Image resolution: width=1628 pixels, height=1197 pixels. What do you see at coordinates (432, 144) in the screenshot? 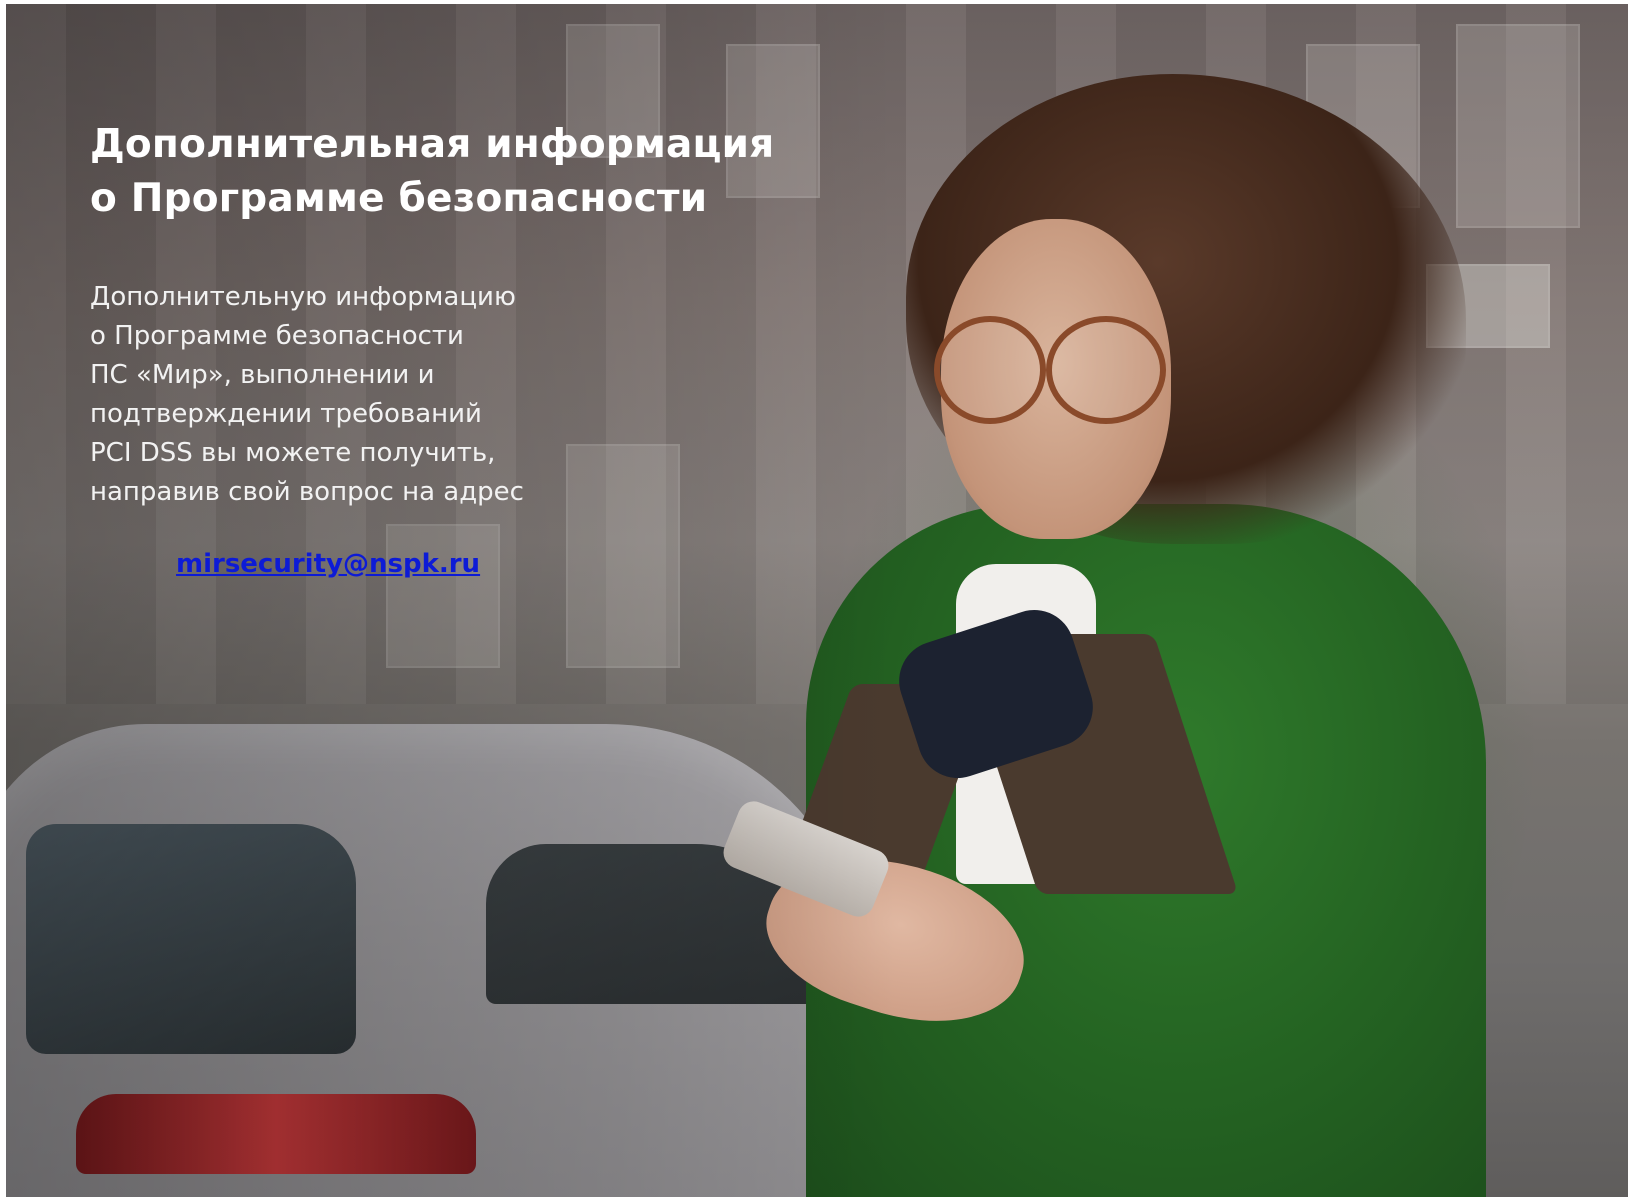
I see `page-title-line: Дополнительная информация` at bounding box center [432, 144].